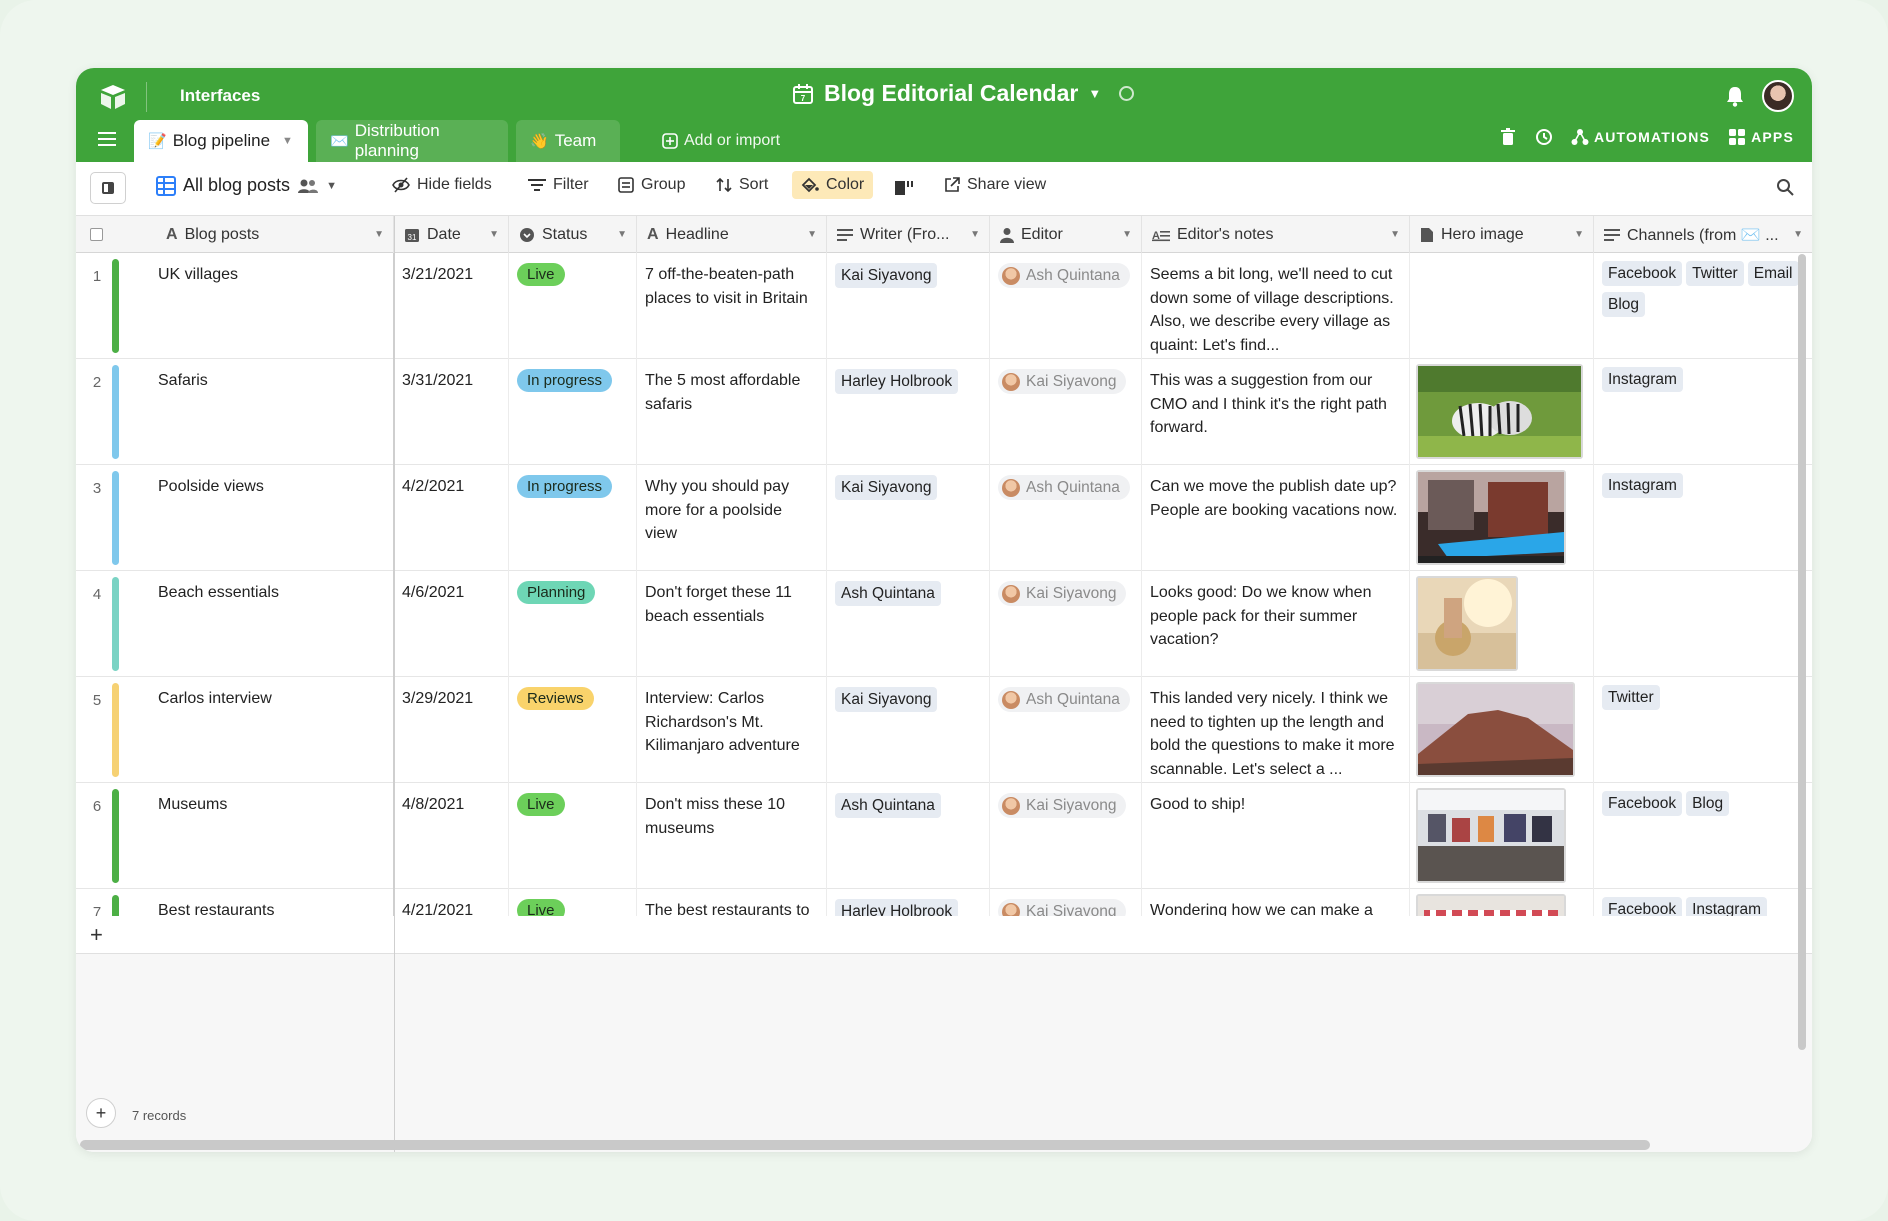  I want to click on date-cell: 3/29/2021, so click(451, 730).